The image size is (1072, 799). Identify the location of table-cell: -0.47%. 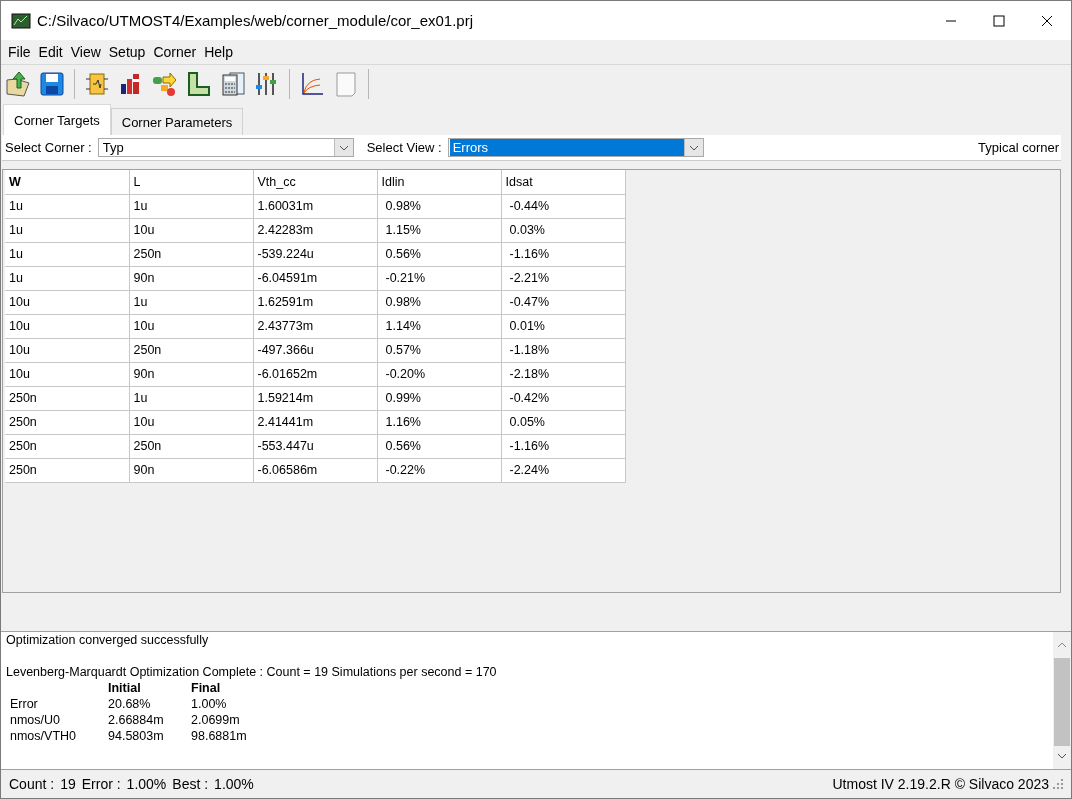
(563, 302).